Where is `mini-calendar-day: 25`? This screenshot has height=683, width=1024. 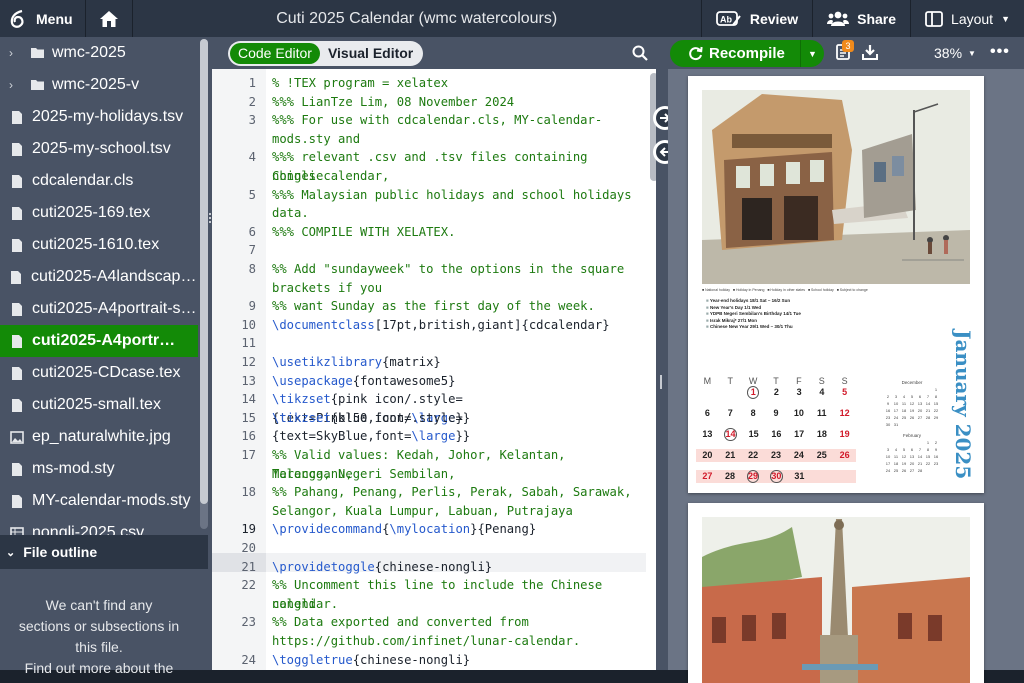
mini-calendar-day: 25 is located at coordinates (904, 417).